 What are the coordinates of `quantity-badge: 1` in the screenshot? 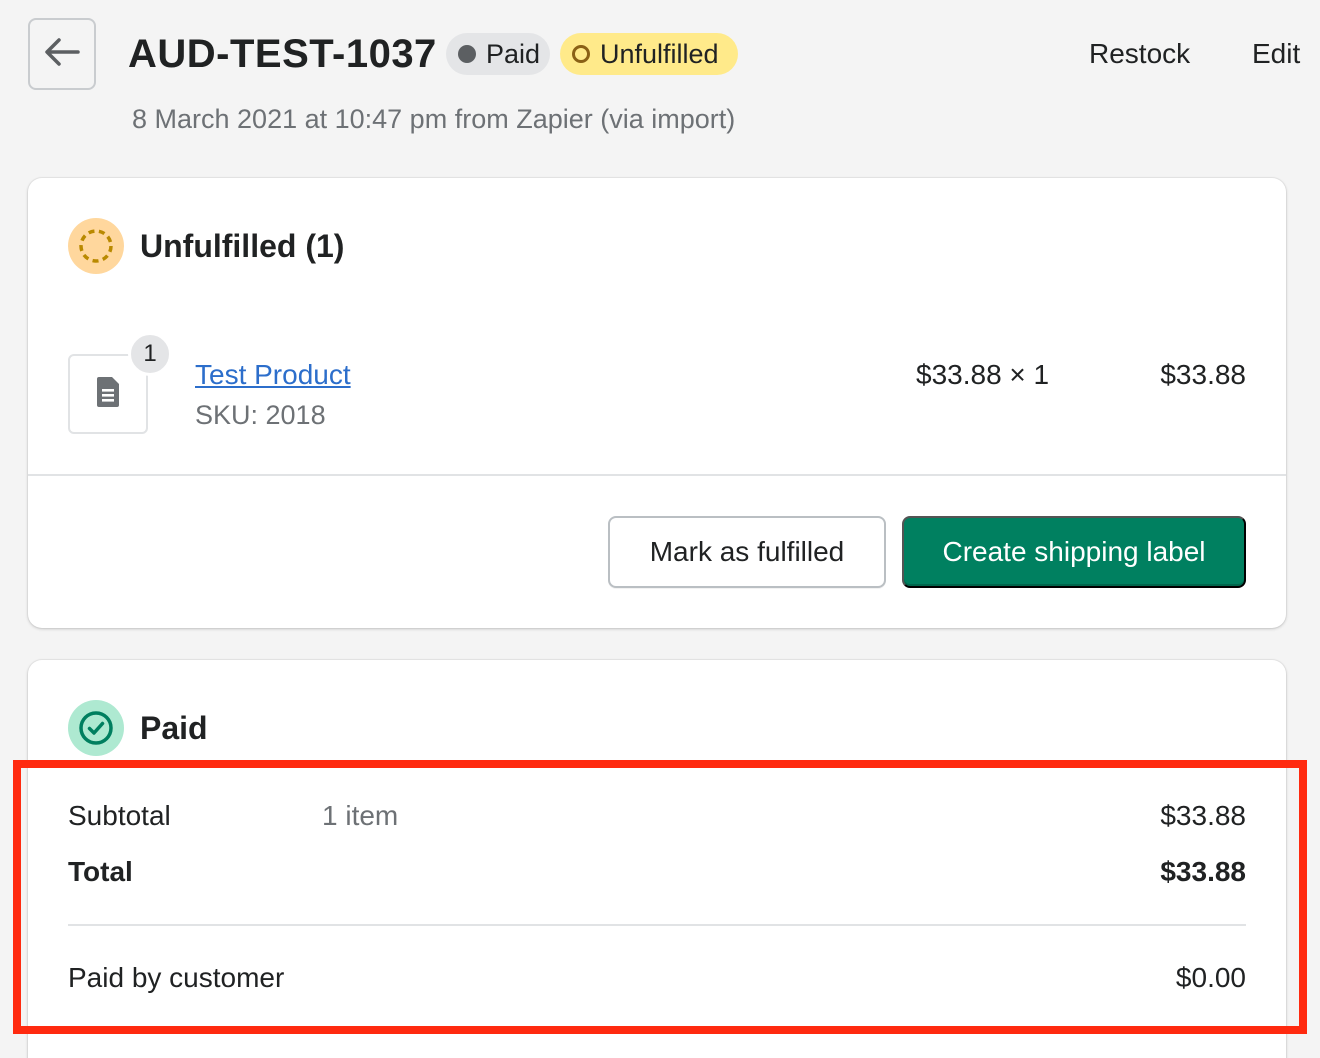 It's located at (150, 354).